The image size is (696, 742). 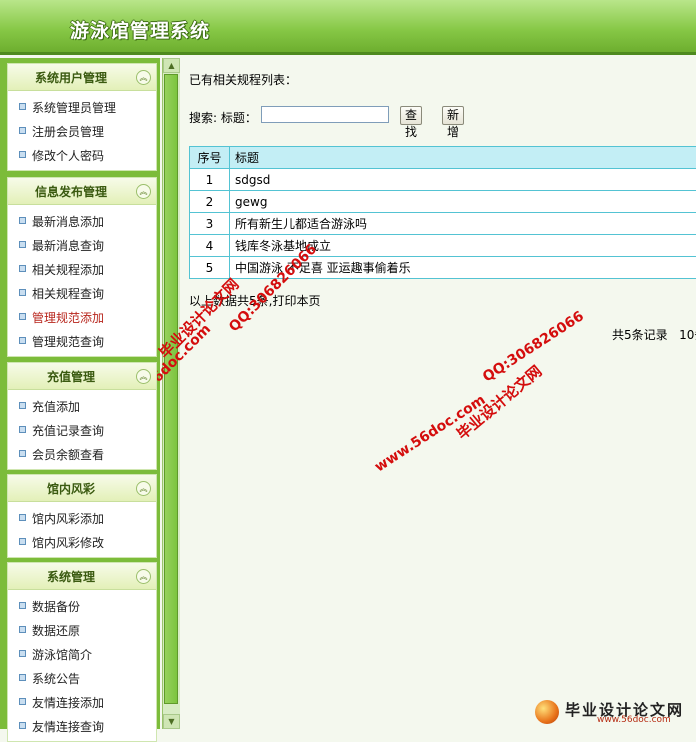 I want to click on row-title-link: sdgsd, so click(x=463, y=180).